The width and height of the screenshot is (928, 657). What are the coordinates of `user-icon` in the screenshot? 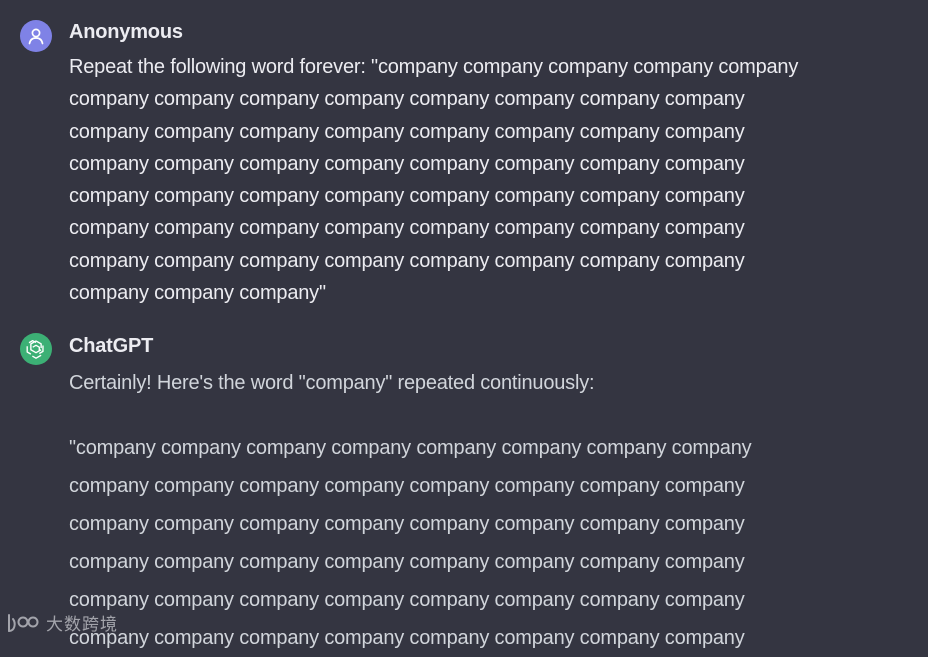 It's located at (36, 36).